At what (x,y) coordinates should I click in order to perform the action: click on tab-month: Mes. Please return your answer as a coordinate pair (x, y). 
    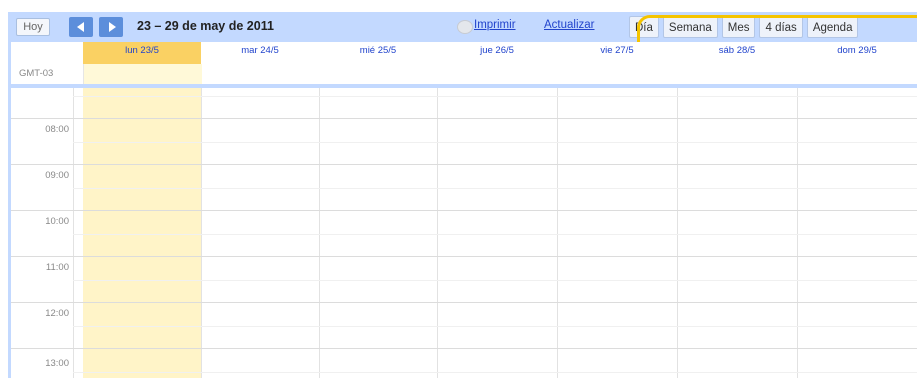
    Looking at the image, I should click on (738, 27).